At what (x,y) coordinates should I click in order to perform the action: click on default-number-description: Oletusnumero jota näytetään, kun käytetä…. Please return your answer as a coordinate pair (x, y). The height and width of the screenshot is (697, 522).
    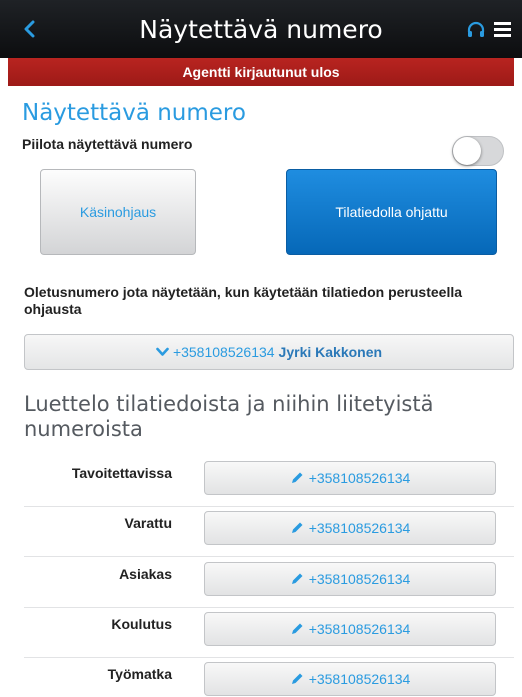
    Looking at the image, I should click on (243, 300).